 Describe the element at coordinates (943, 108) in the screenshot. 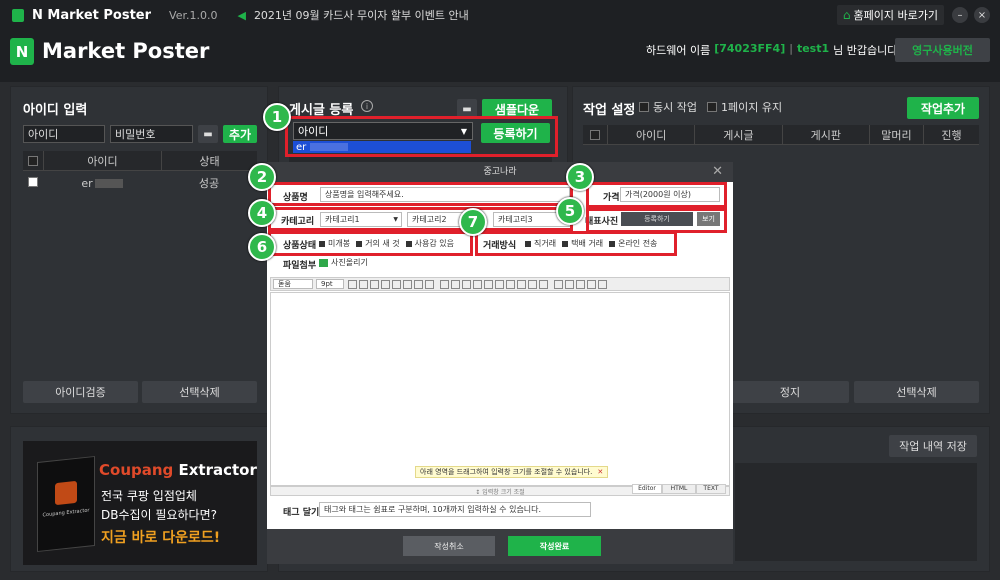

I see `add-job-button: 작업추가` at that location.